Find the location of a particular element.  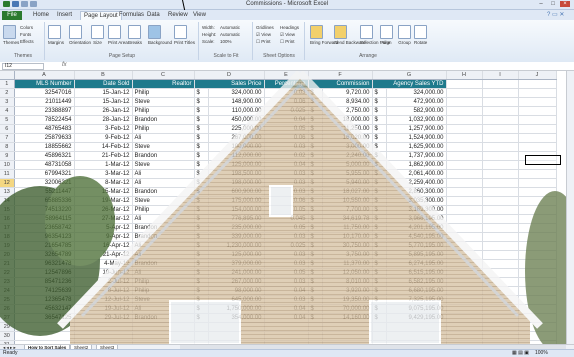

cell: 2,750.00 is located at coordinates (347, 111).